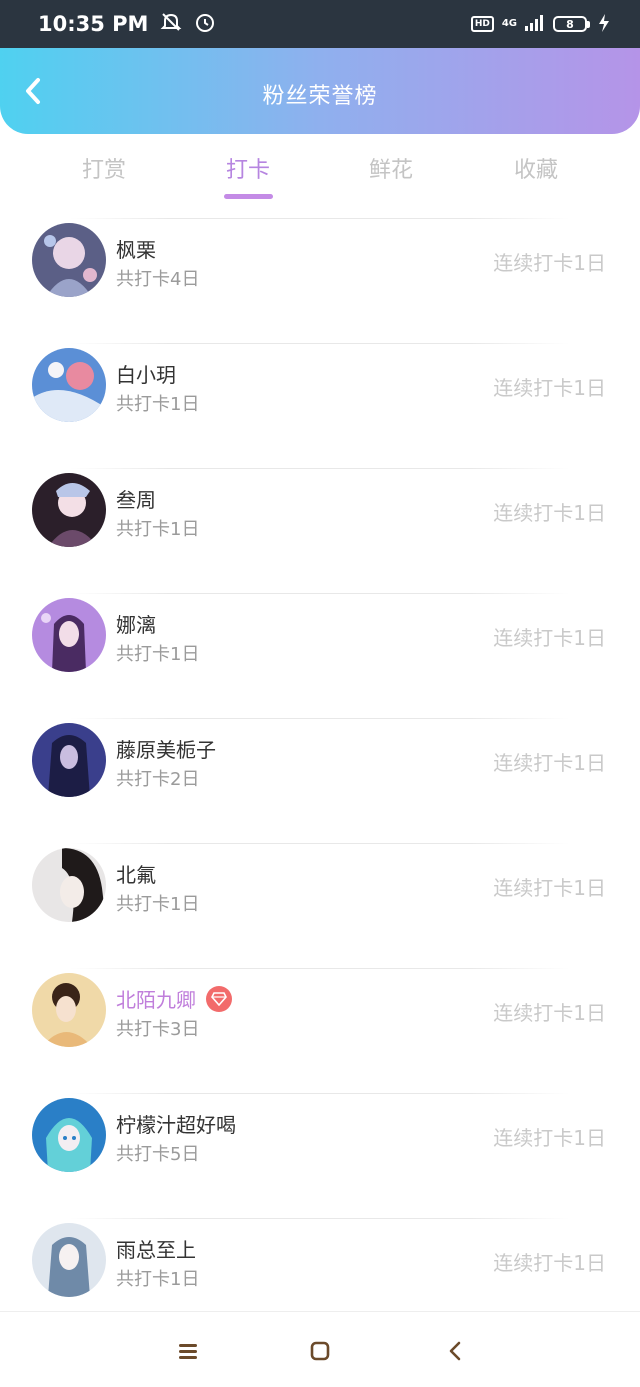 The image size is (640, 1387). What do you see at coordinates (320, 518) in the screenshot?
I see `list-item: 叁周 共打卡1日 连续打卡1日` at bounding box center [320, 518].